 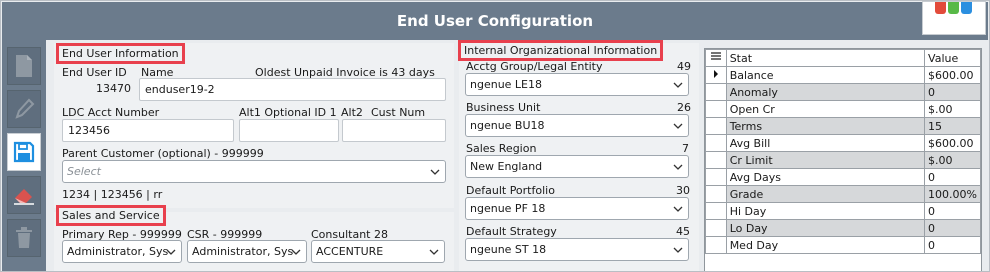 What do you see at coordinates (825, 109) in the screenshot?
I see `stat-cell: Open Cr` at bounding box center [825, 109].